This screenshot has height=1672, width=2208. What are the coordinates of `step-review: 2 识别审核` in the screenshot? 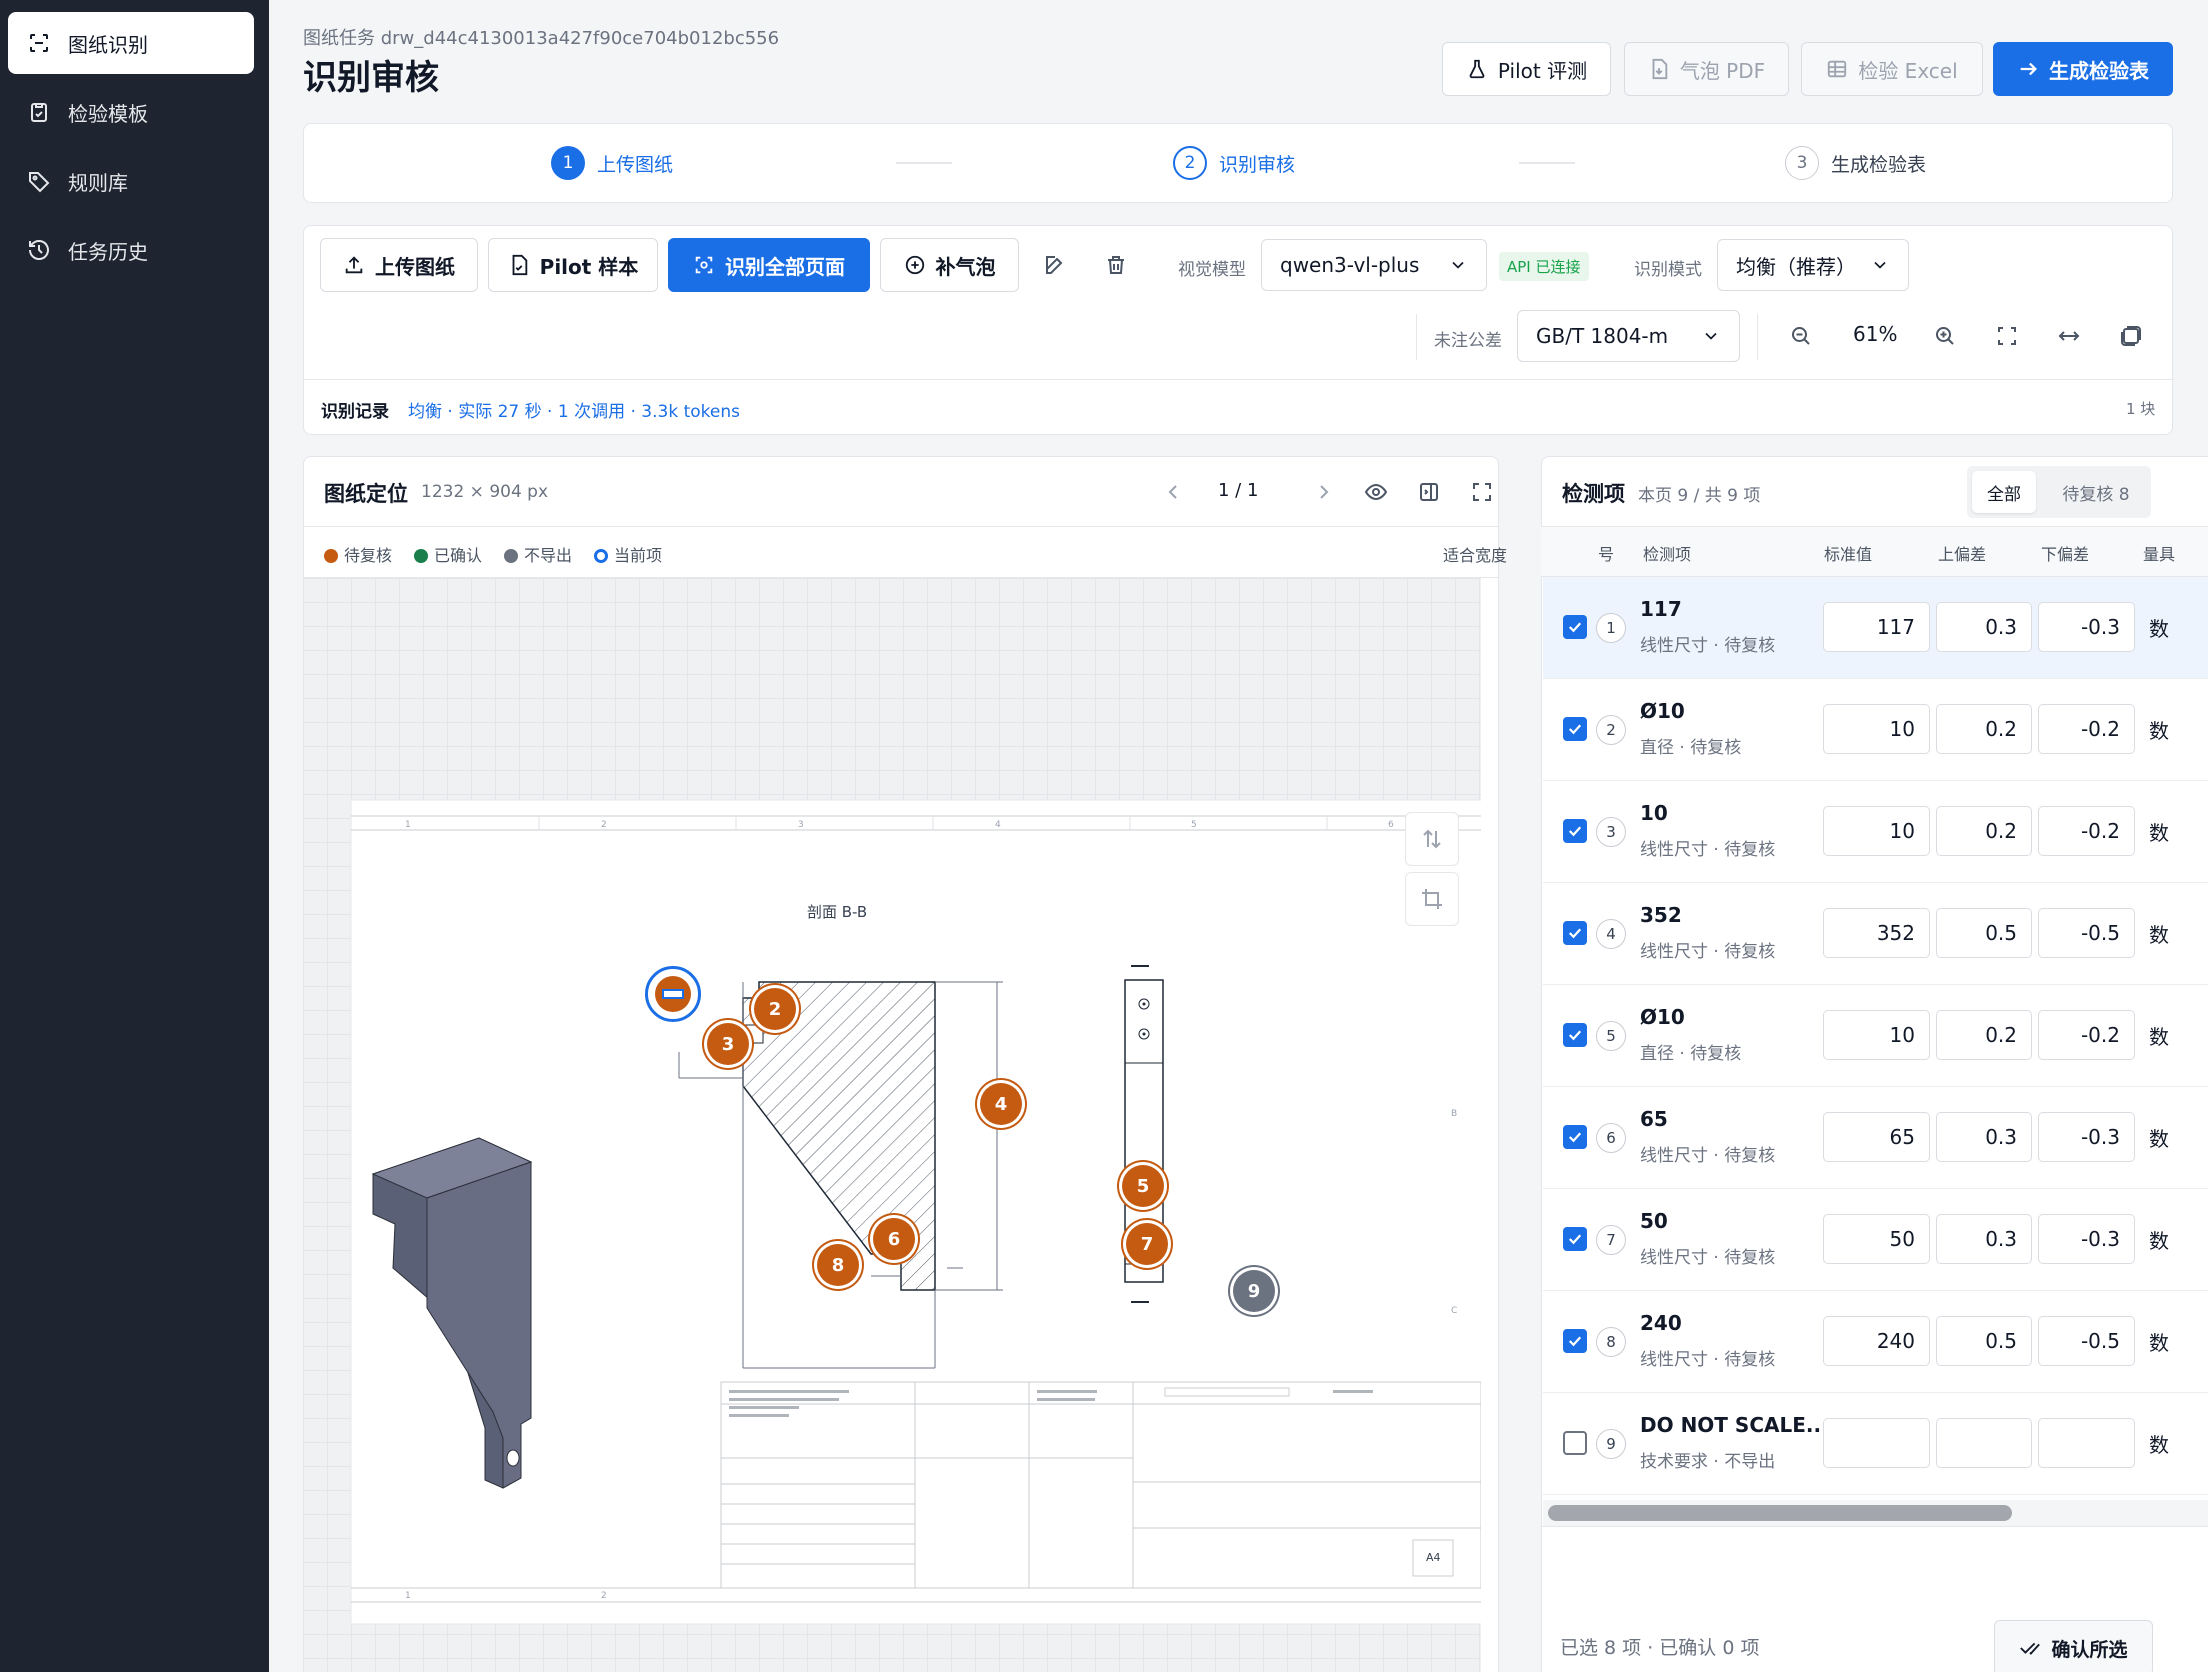 It's located at (1234, 163).